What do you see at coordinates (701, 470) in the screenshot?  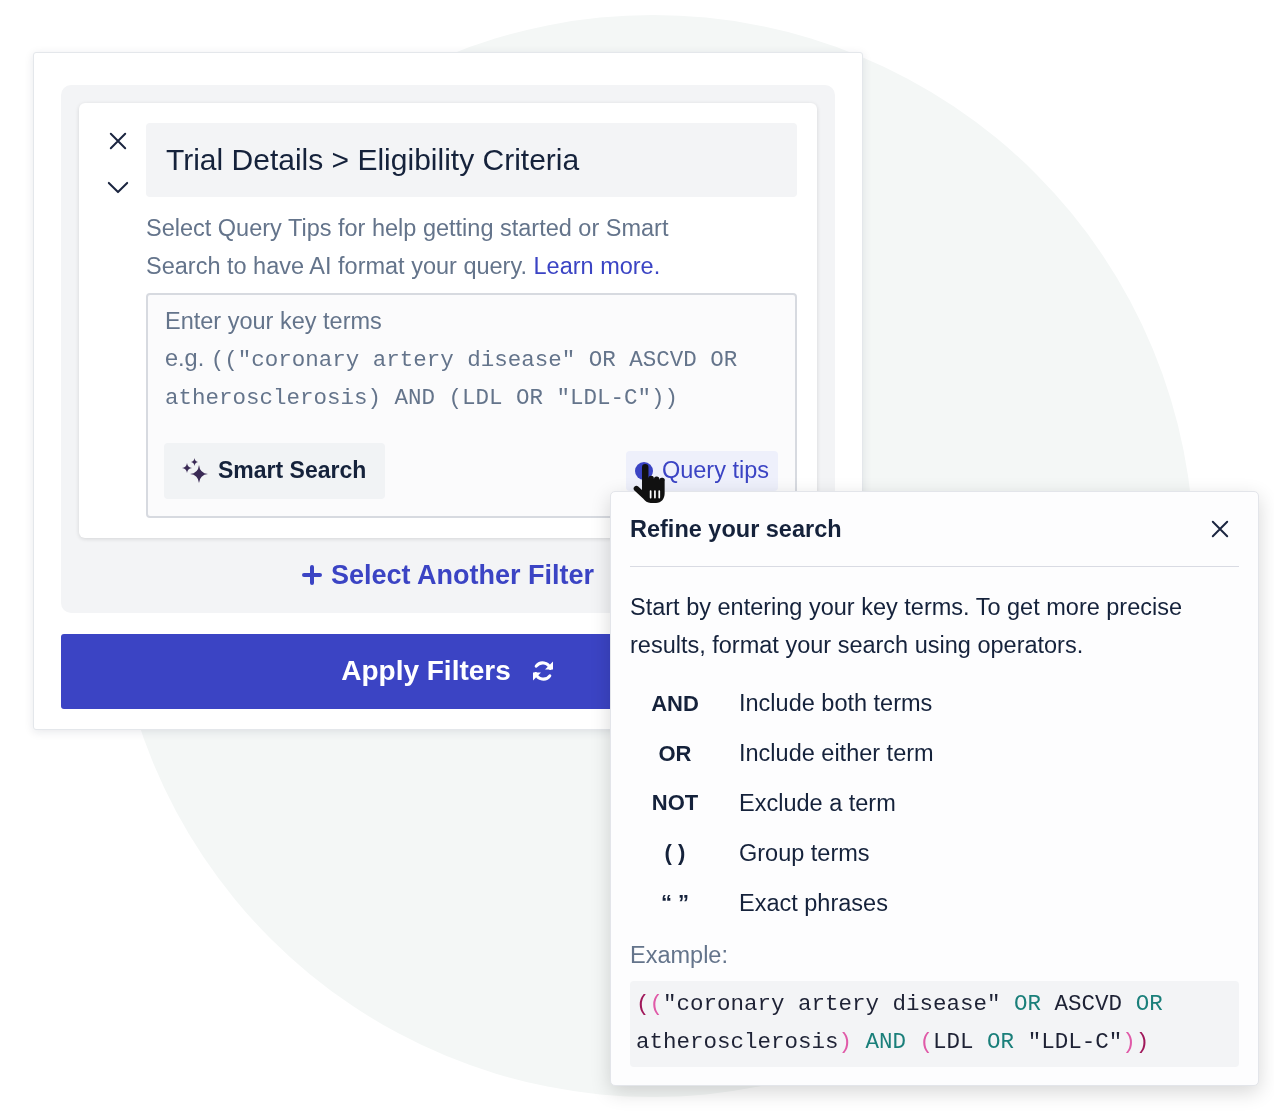 I see `query-tips-button: Query tips` at bounding box center [701, 470].